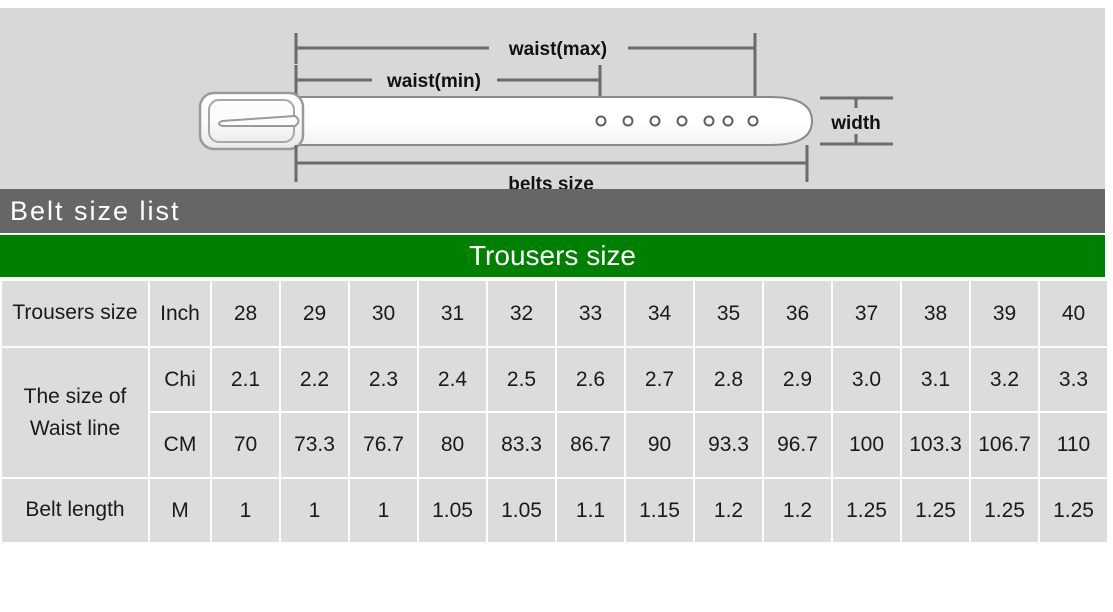 The image size is (1113, 612). What do you see at coordinates (180, 510) in the screenshot?
I see `row-unit-m: M` at bounding box center [180, 510].